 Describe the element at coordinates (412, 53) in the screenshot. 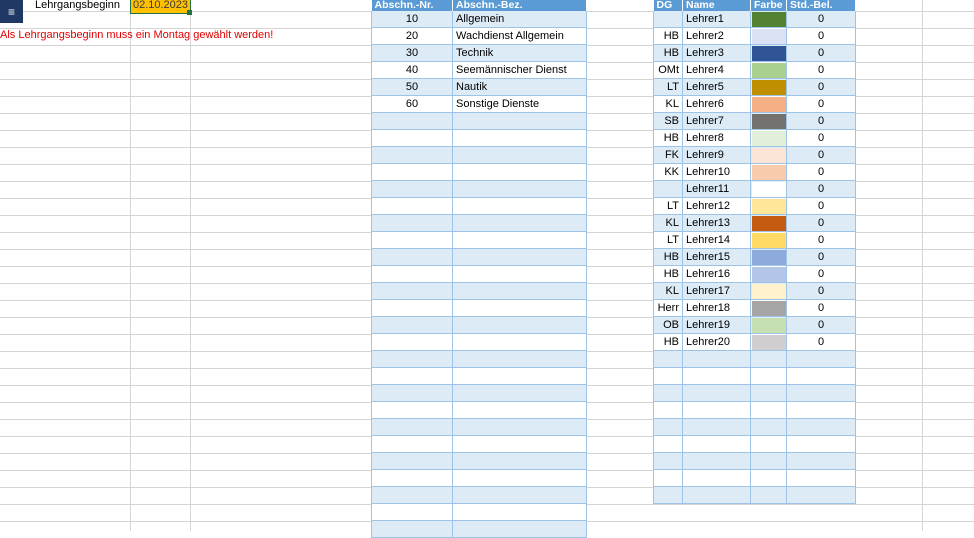

I see `section-number-cell: 30` at that location.